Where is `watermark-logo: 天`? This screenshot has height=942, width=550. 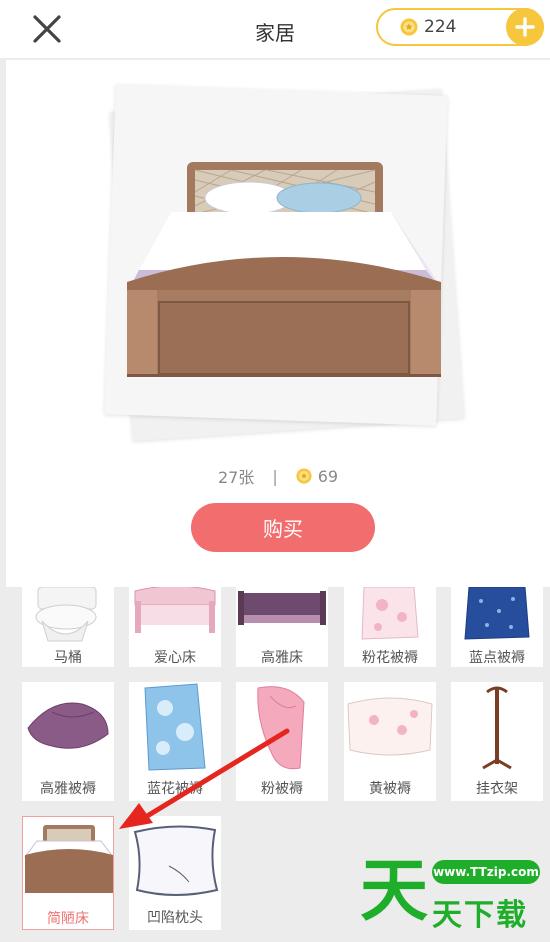
watermark-logo: 天 is located at coordinates (394, 890).